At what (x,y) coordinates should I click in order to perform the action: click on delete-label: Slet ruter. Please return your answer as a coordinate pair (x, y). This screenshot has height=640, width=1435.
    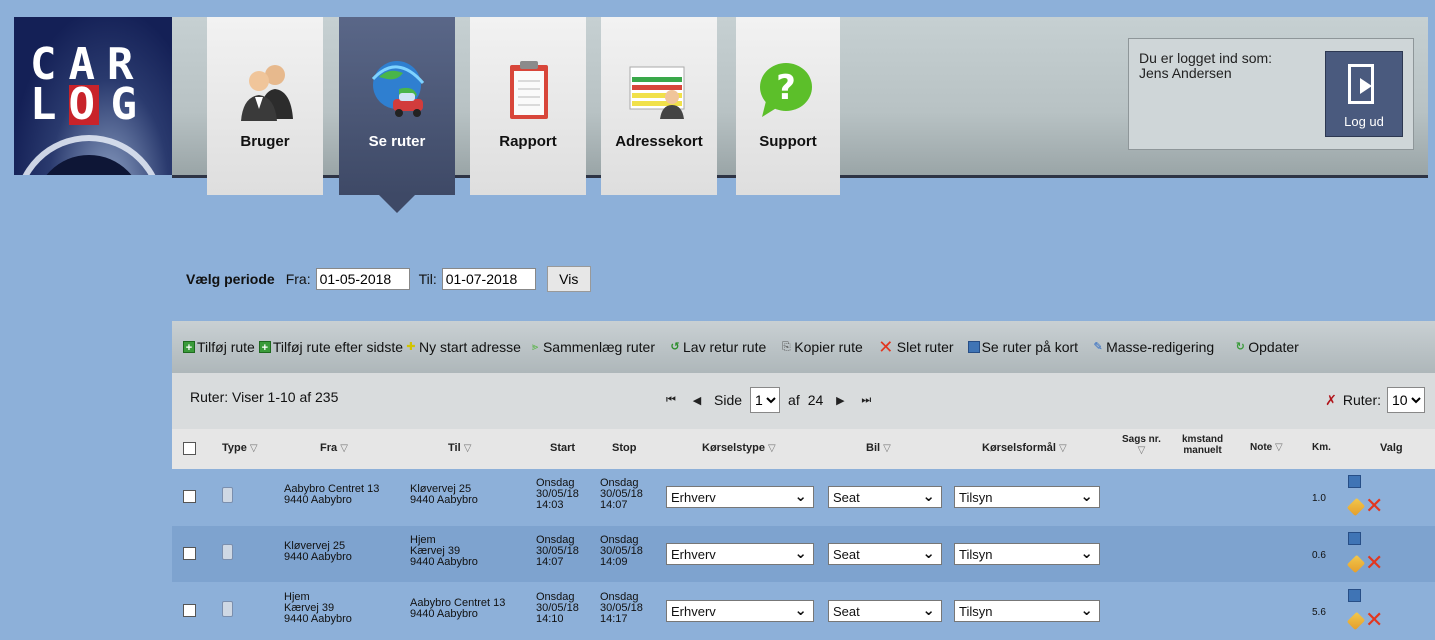
    Looking at the image, I should click on (925, 347).